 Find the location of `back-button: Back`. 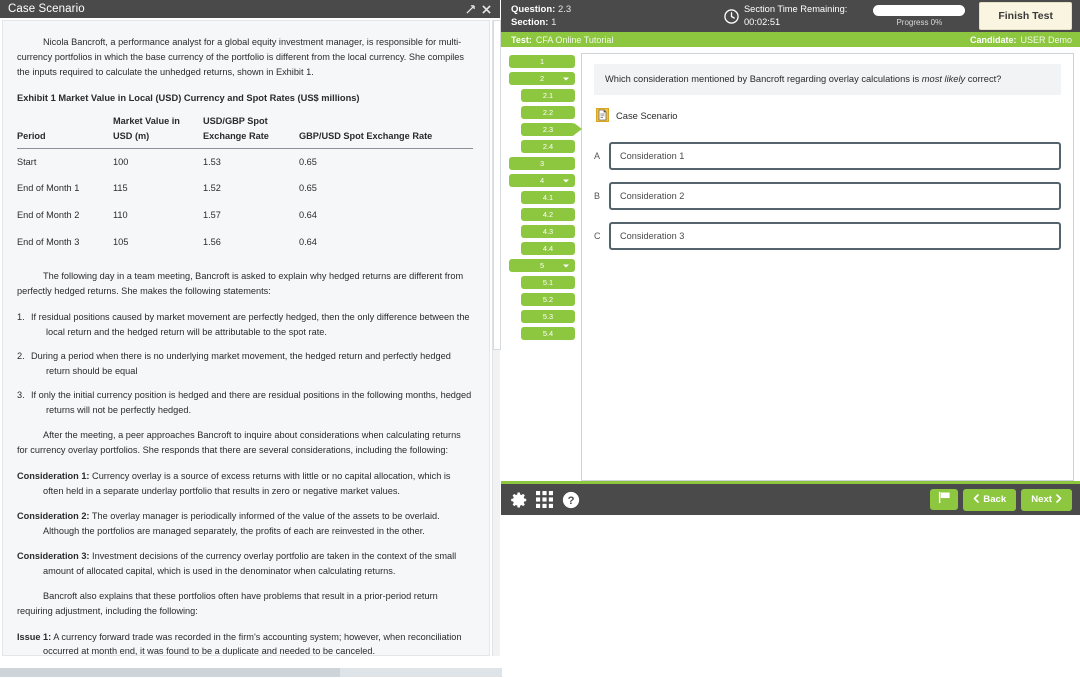

back-button: Back is located at coordinates (990, 499).